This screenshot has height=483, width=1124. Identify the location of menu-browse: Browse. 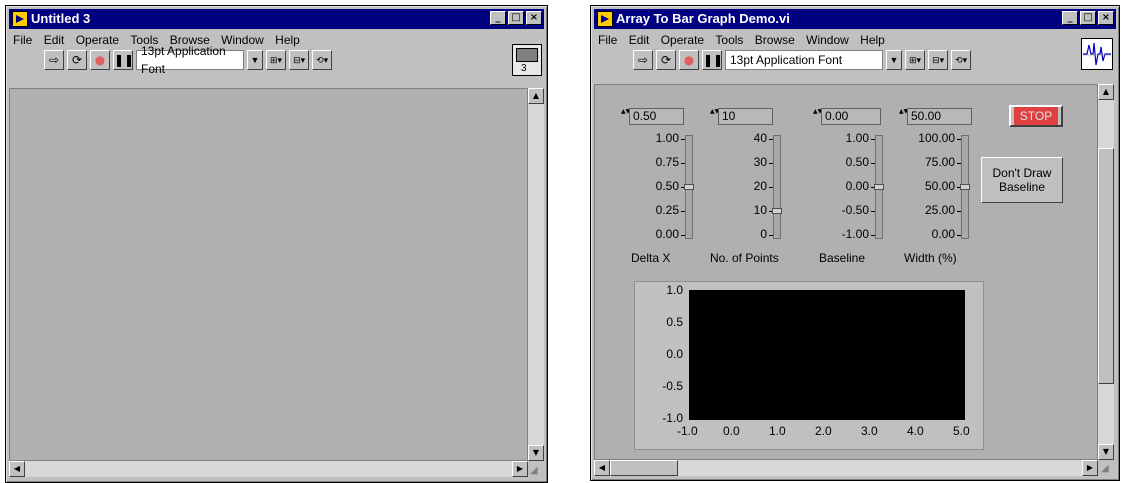
(775, 40).